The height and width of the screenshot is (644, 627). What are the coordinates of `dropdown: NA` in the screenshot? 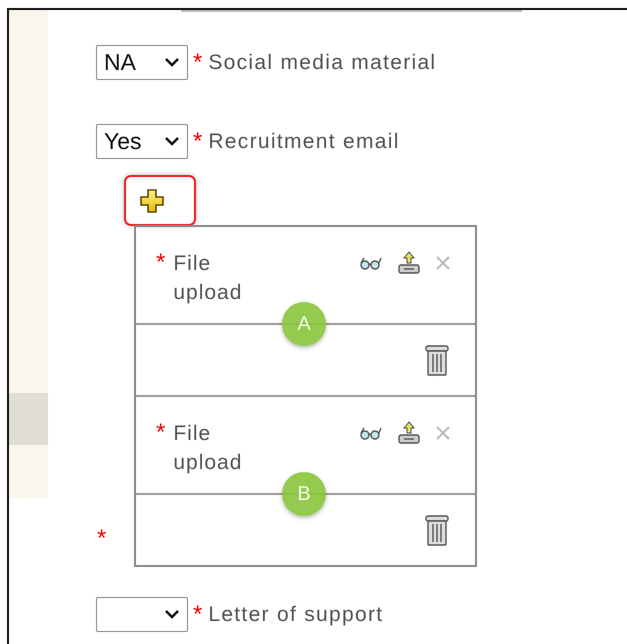 It's located at (142, 62).